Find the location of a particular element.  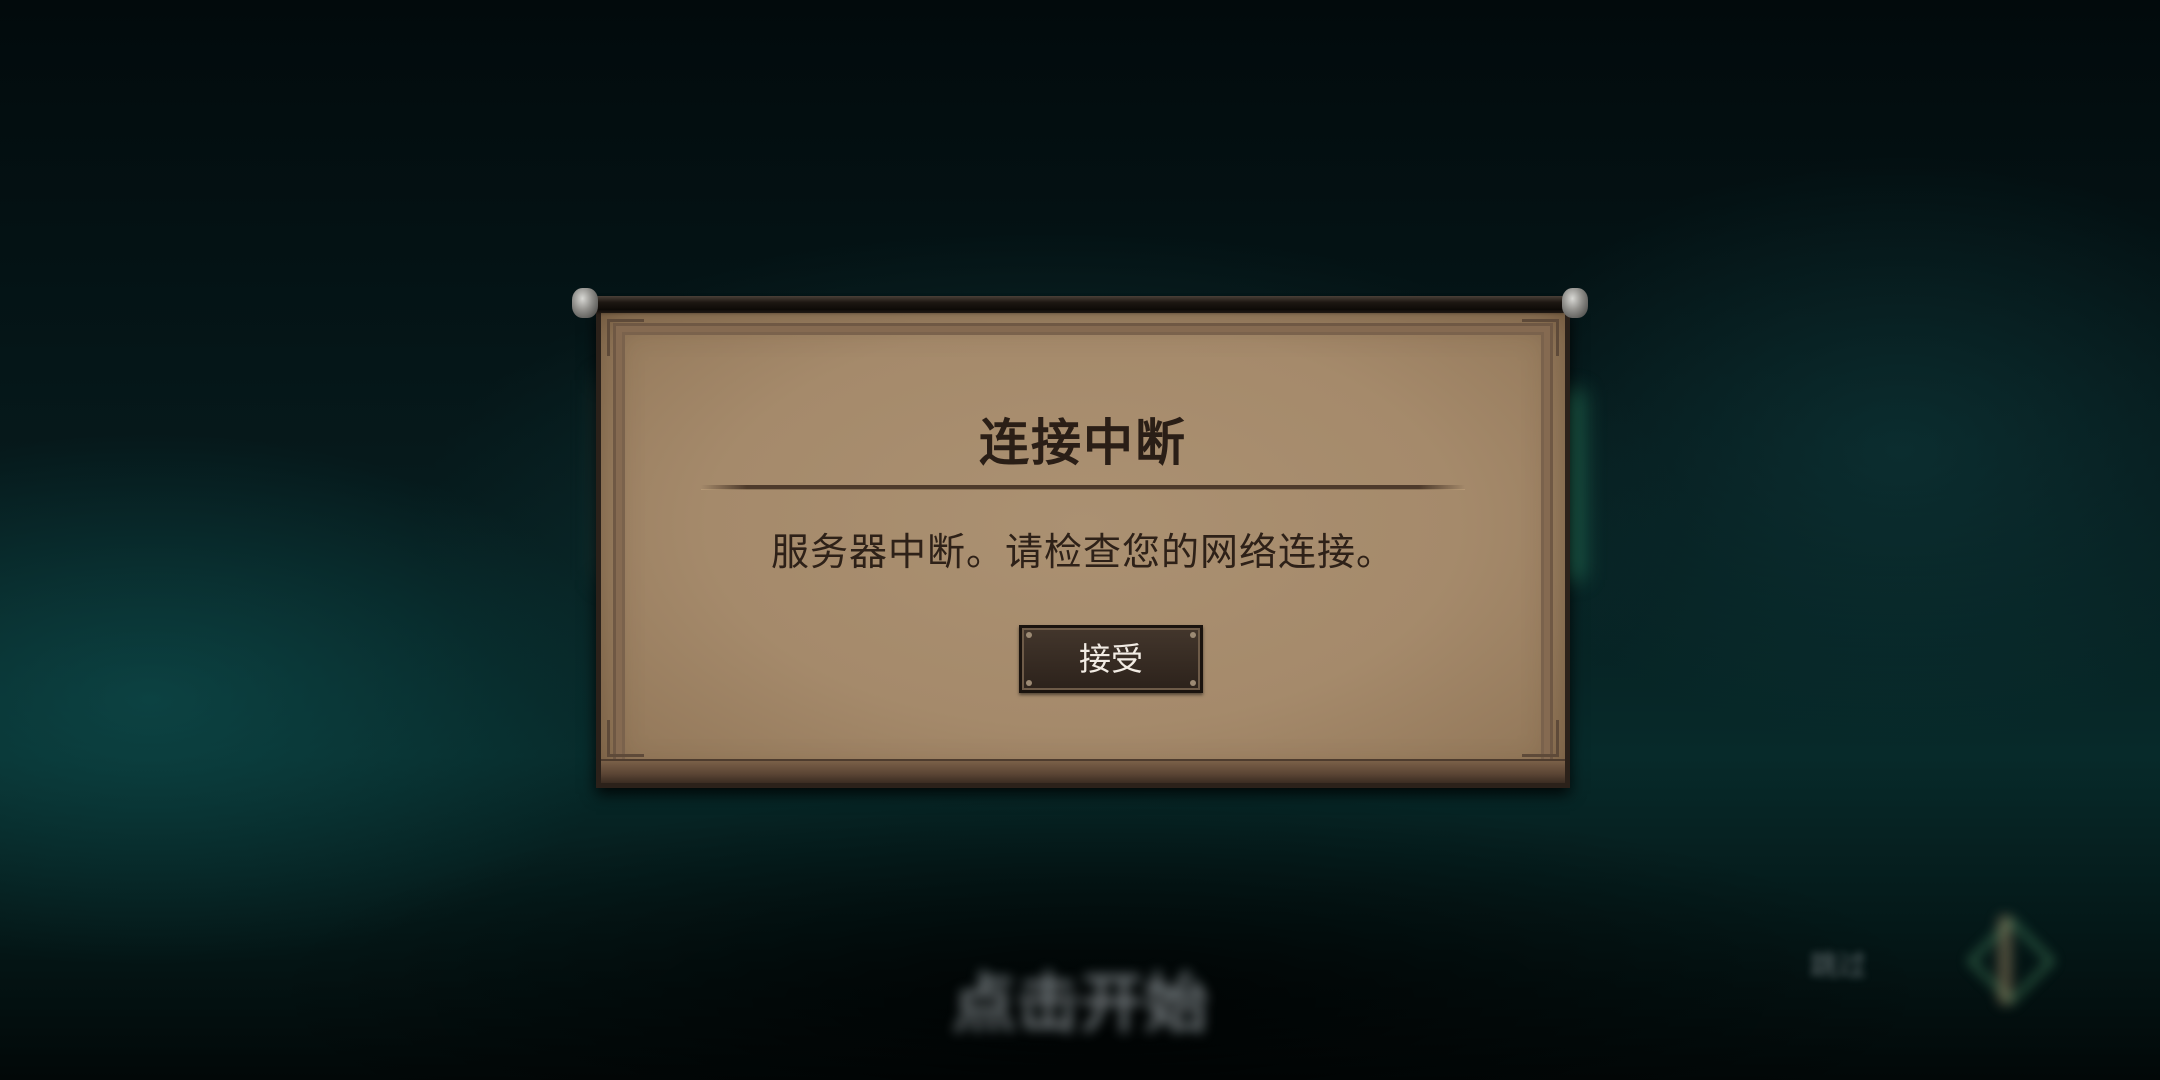

emblem-bar is located at coordinates (2005, 960).